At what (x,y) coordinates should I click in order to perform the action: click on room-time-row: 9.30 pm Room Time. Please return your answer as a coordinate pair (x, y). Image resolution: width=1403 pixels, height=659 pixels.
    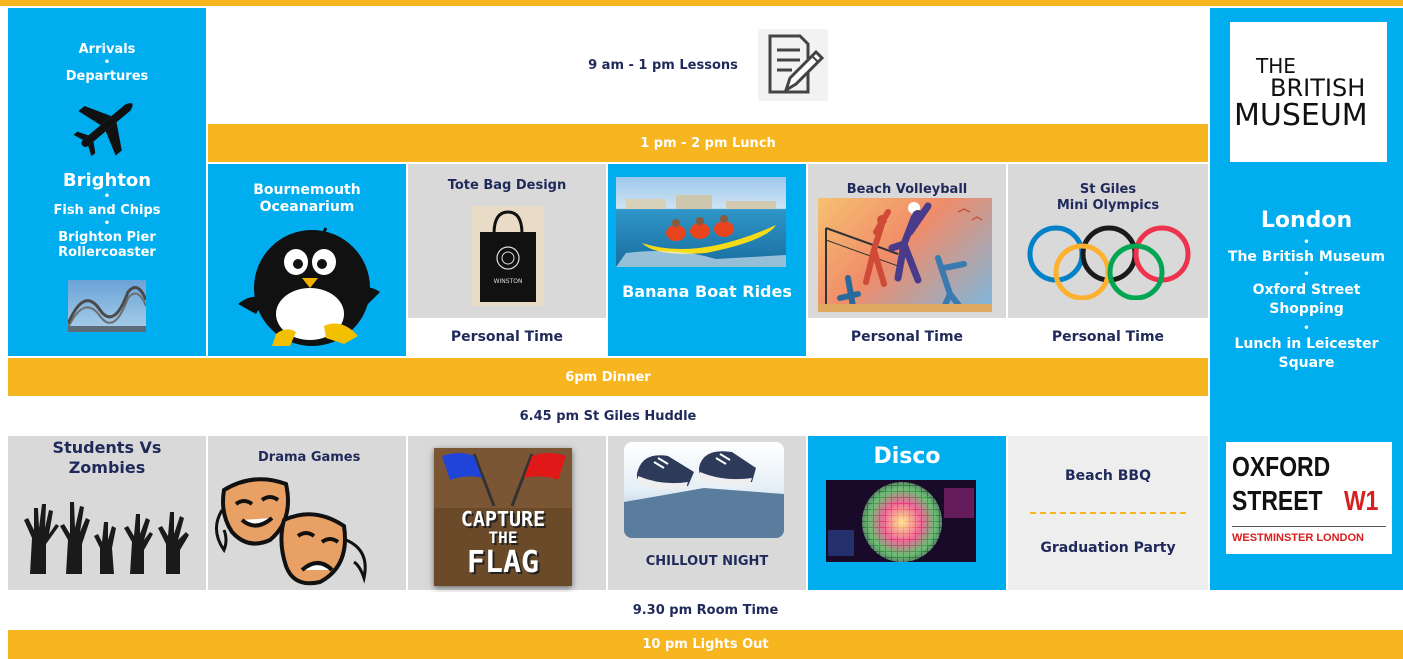
    Looking at the image, I should click on (705, 610).